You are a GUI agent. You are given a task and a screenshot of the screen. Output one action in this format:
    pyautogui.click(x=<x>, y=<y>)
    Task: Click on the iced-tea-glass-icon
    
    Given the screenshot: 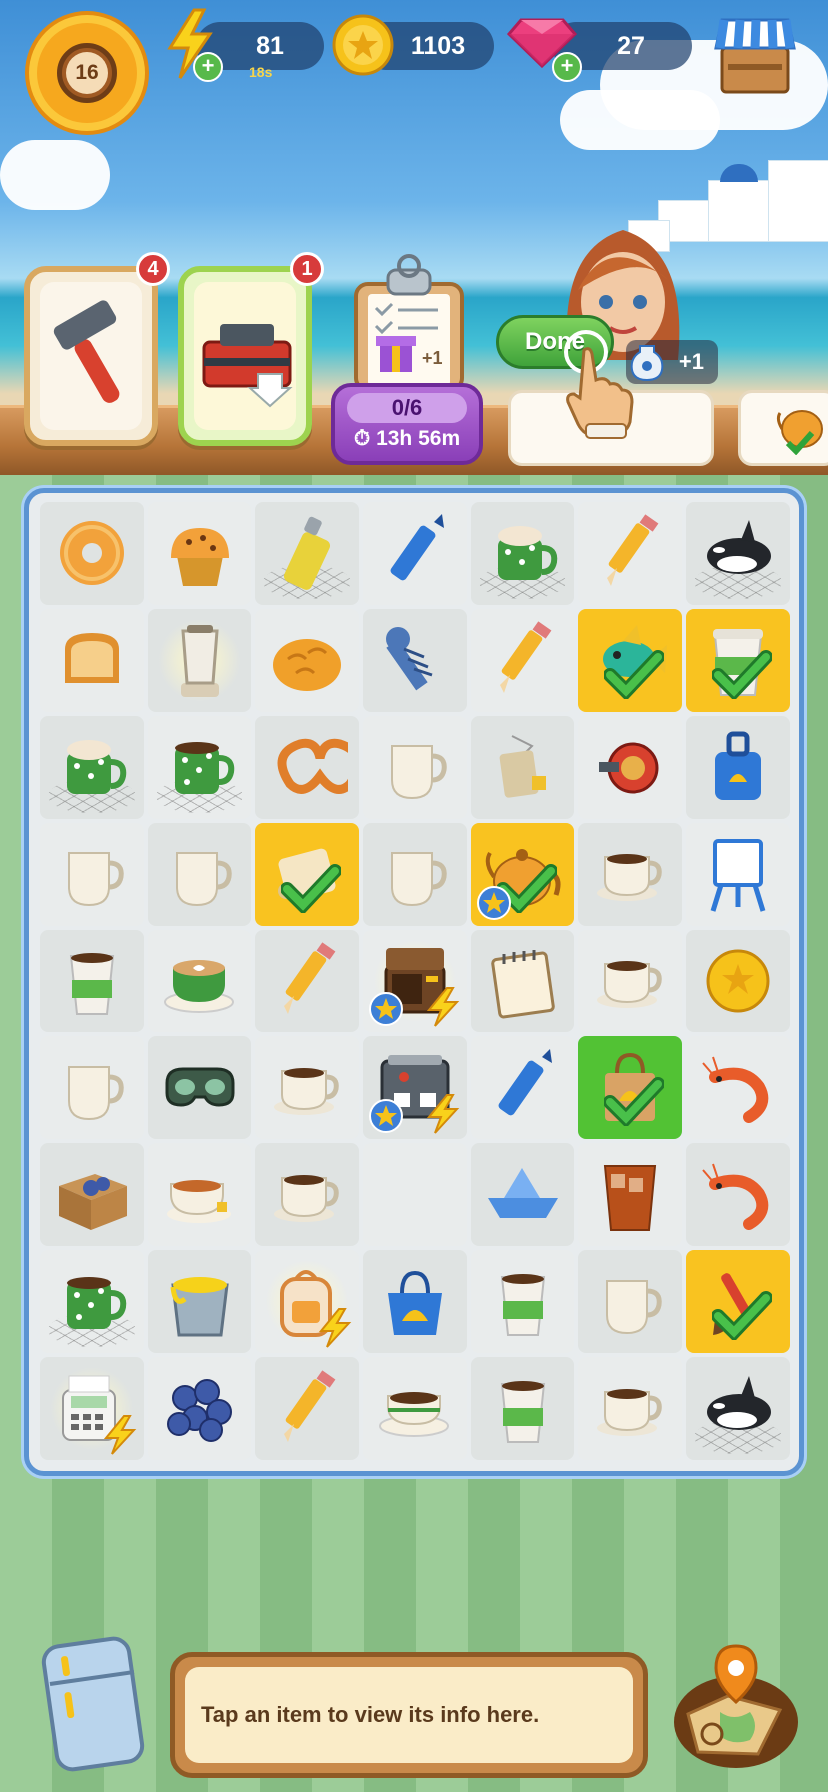 What is the action you would take?
    pyautogui.click(x=630, y=1197)
    